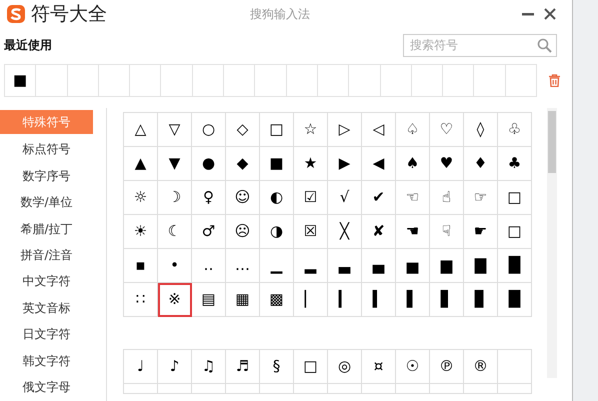  Describe the element at coordinates (345, 164) in the screenshot. I see `symbol-cell: ▶` at that location.